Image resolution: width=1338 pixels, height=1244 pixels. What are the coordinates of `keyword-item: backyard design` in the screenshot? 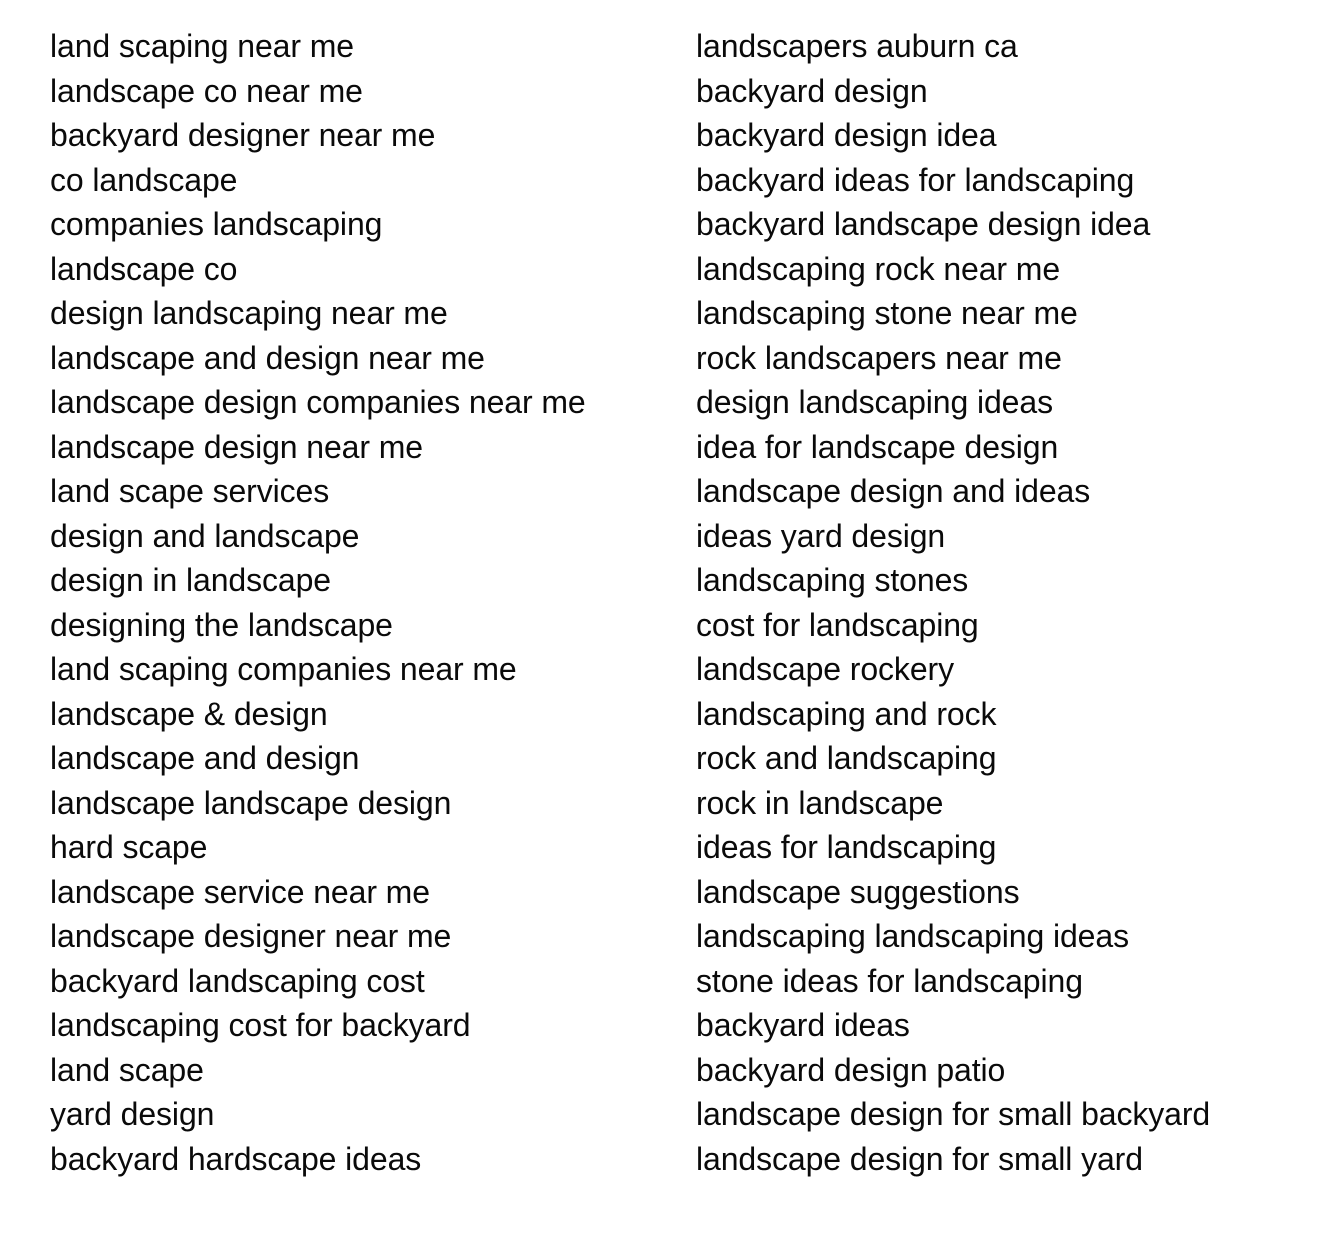 It's located at (812, 90).